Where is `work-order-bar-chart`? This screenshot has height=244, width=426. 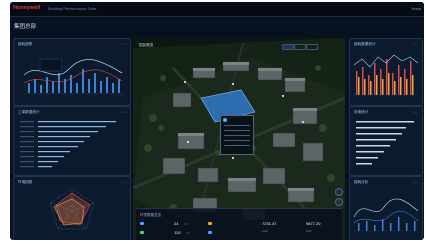 work-order-bar-chart is located at coordinates (68, 144).